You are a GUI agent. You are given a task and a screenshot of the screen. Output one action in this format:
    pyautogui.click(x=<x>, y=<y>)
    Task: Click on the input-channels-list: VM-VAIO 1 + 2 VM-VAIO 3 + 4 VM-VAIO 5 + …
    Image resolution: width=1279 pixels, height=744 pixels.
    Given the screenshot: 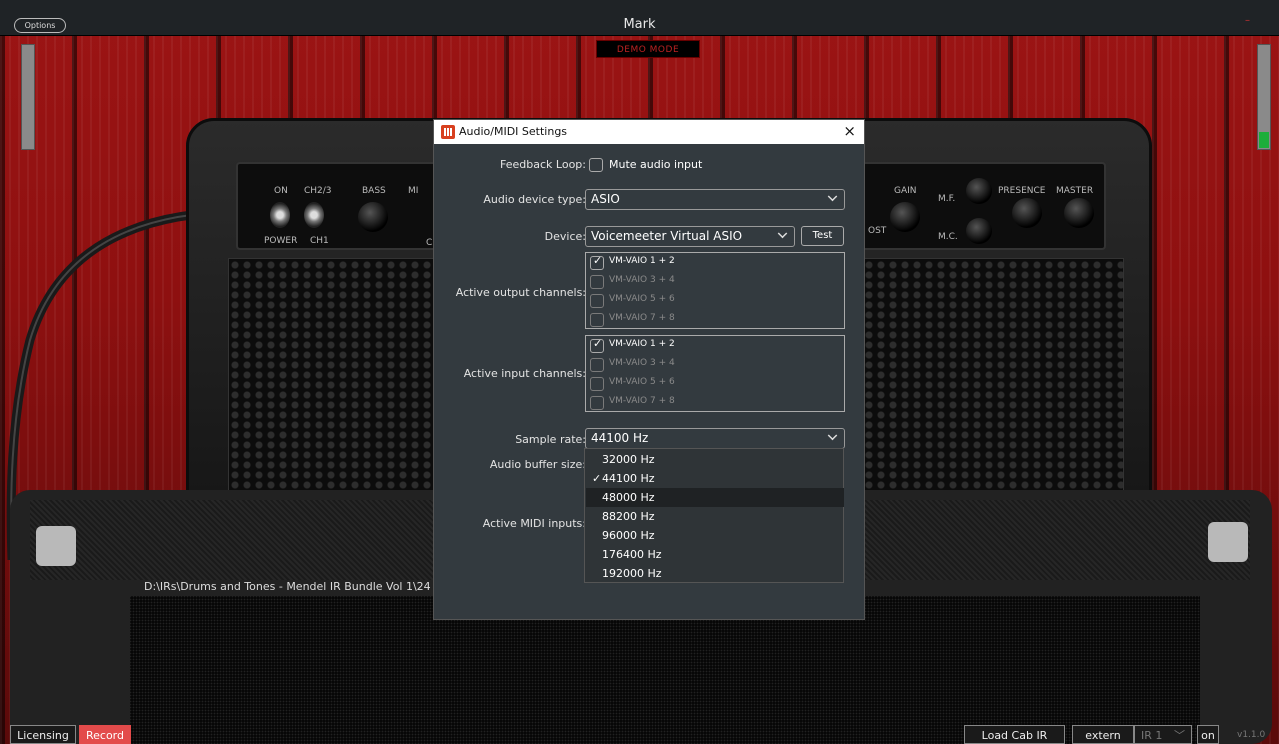 What is the action you would take?
    pyautogui.click(x=715, y=373)
    